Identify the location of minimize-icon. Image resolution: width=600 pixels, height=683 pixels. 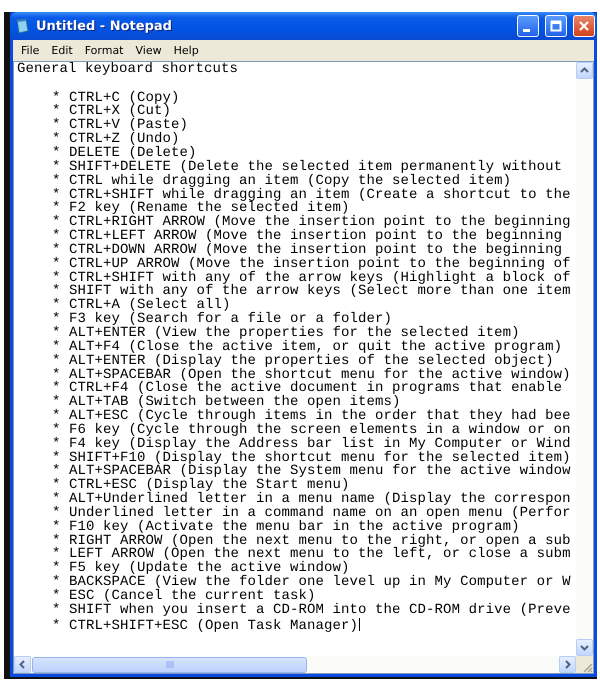
(526, 30).